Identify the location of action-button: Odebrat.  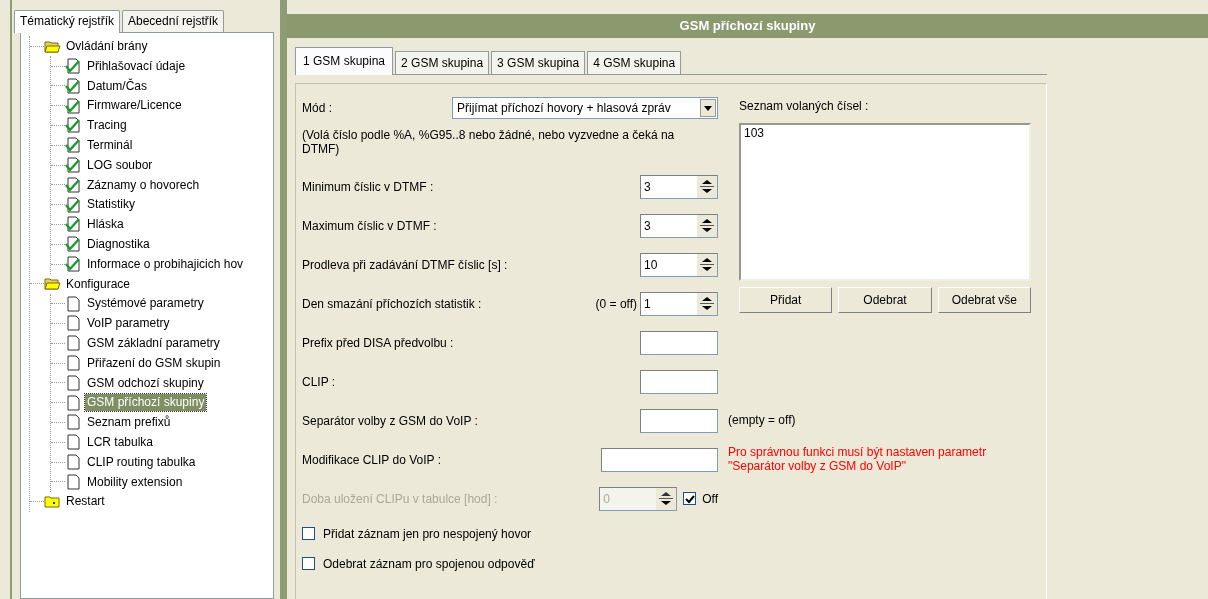
(885, 300).